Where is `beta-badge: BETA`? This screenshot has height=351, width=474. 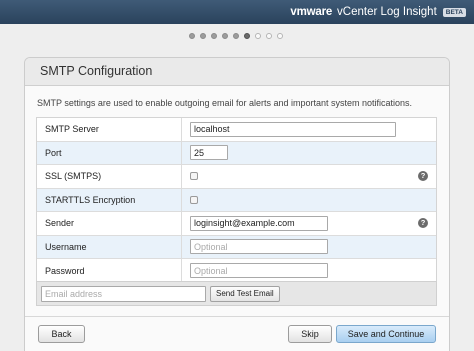 beta-badge: BETA is located at coordinates (454, 12).